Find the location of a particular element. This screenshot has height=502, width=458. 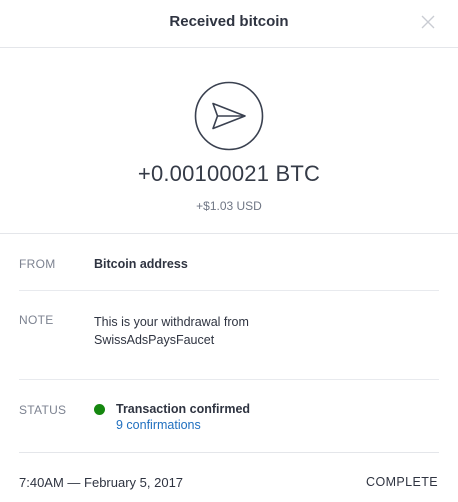

modal-footer: 7:40AM — February 5, 2017 COMPLETE is located at coordinates (229, 477).